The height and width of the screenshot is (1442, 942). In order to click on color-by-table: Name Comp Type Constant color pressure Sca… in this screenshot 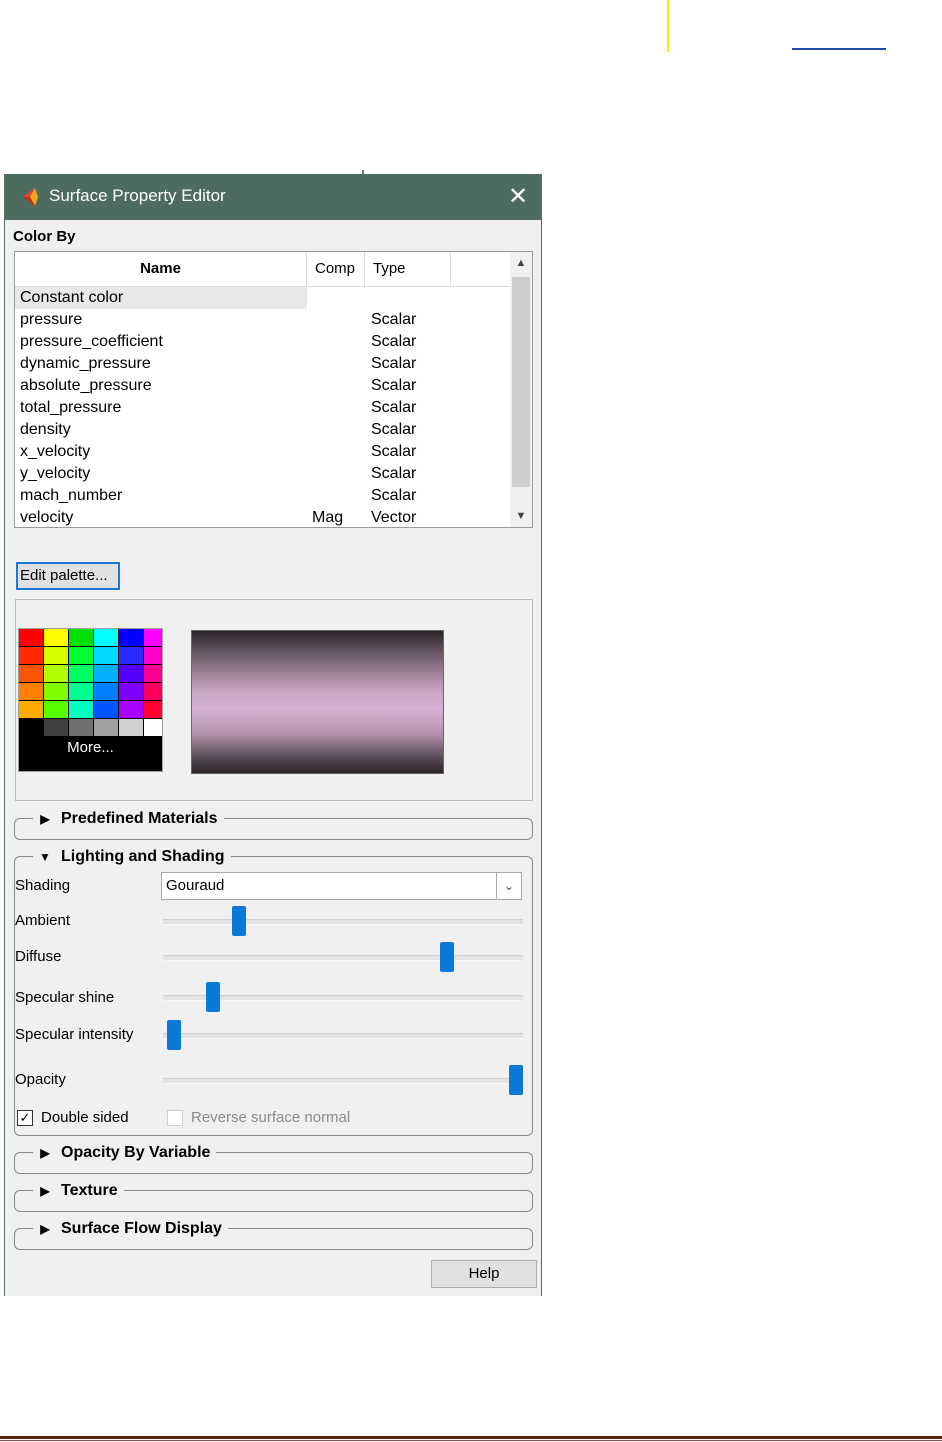, I will do `click(273, 389)`.